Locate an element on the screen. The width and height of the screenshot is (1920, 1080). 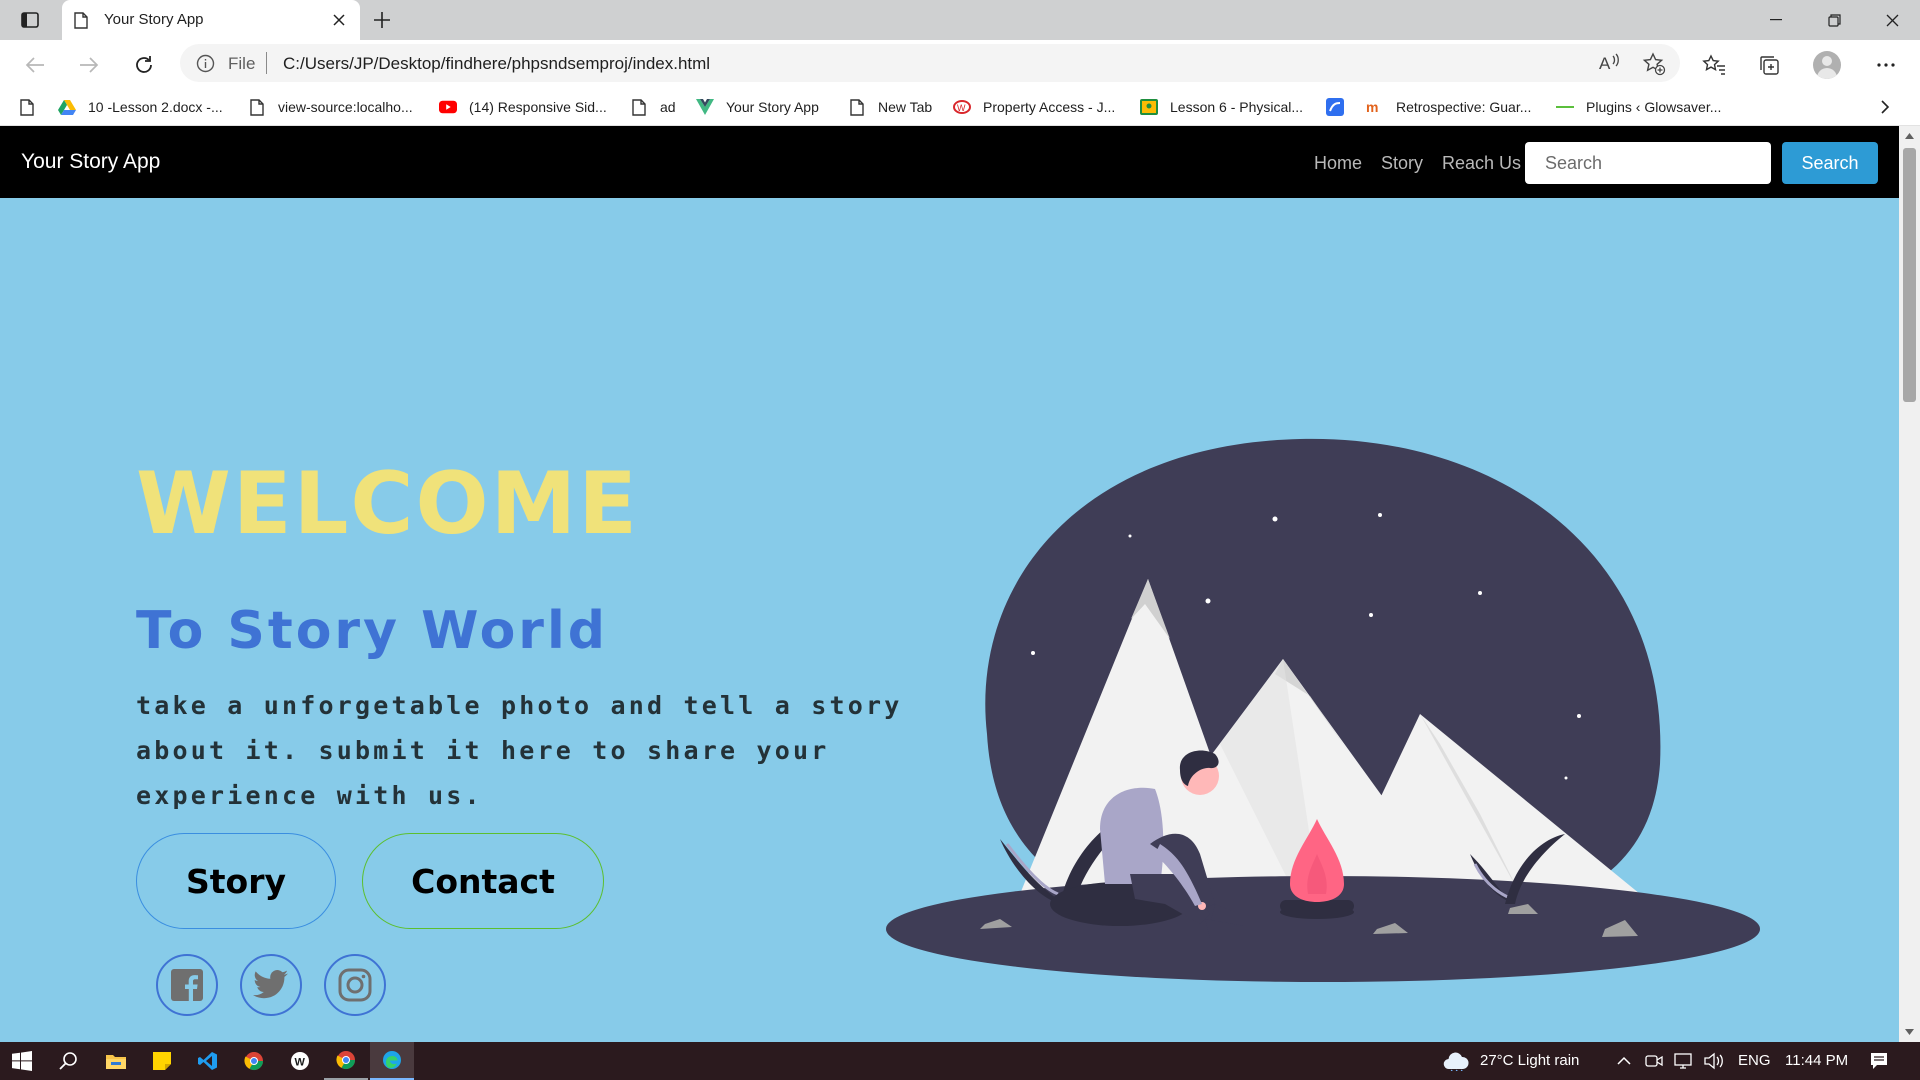
welcome-heading: WELCOME is located at coordinates (387, 504).